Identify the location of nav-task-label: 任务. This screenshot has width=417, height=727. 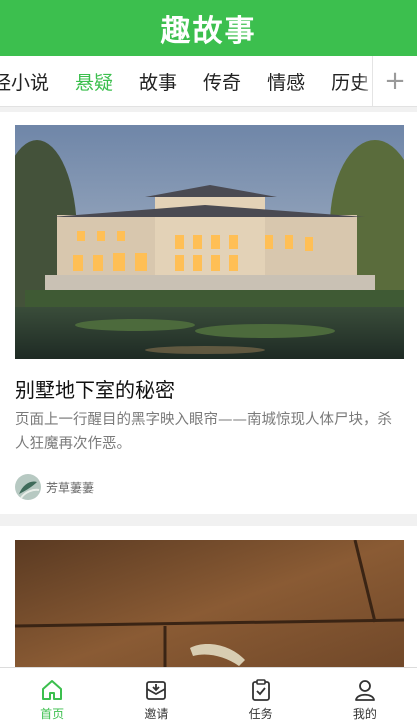
(260, 714).